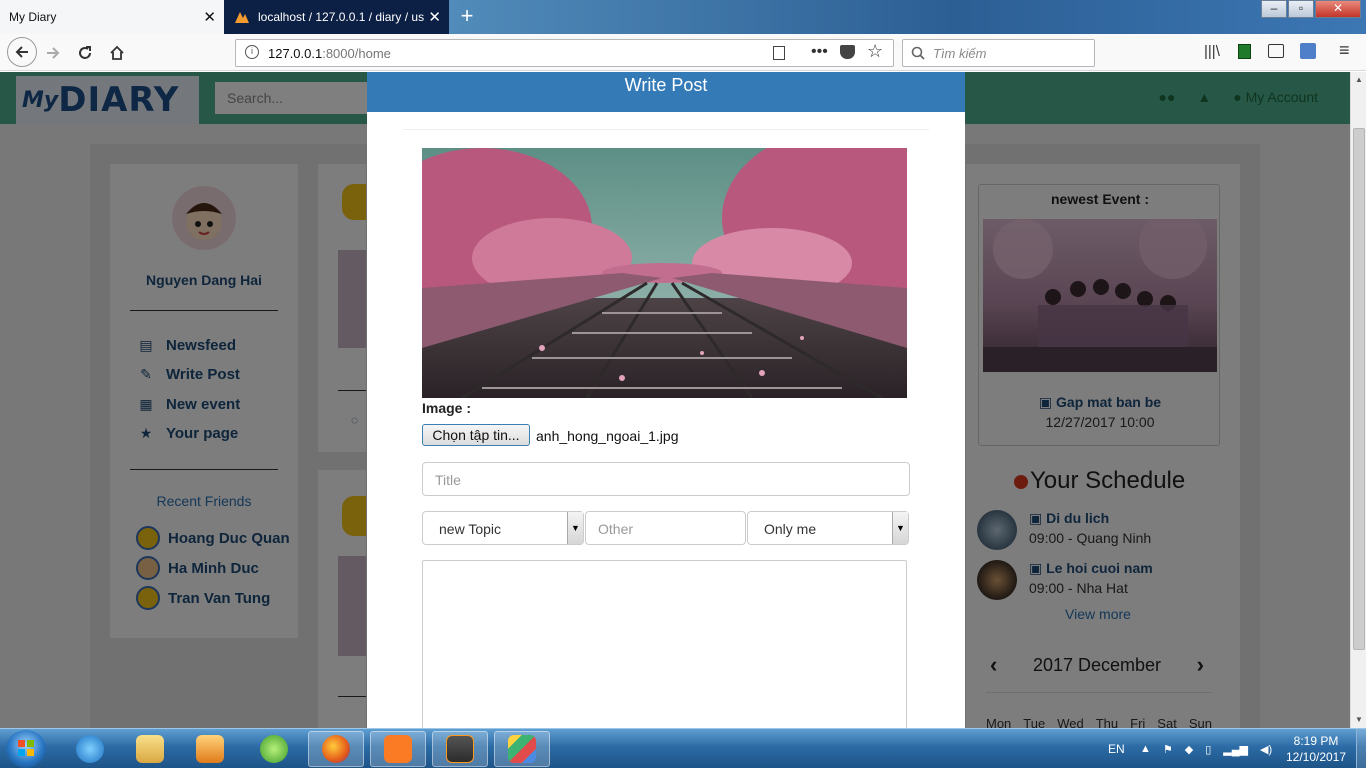 The width and height of the screenshot is (1366, 768). What do you see at coordinates (336, 749) in the screenshot?
I see `firefox-taskbar-icon` at bounding box center [336, 749].